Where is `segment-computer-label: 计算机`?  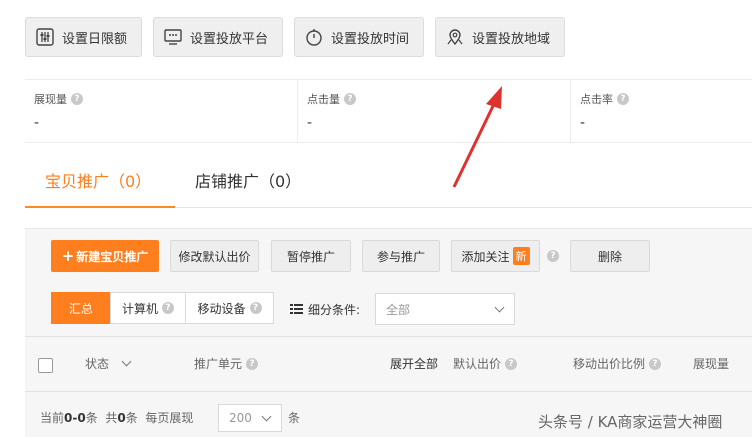 segment-computer-label: 计算机 is located at coordinates (139, 308).